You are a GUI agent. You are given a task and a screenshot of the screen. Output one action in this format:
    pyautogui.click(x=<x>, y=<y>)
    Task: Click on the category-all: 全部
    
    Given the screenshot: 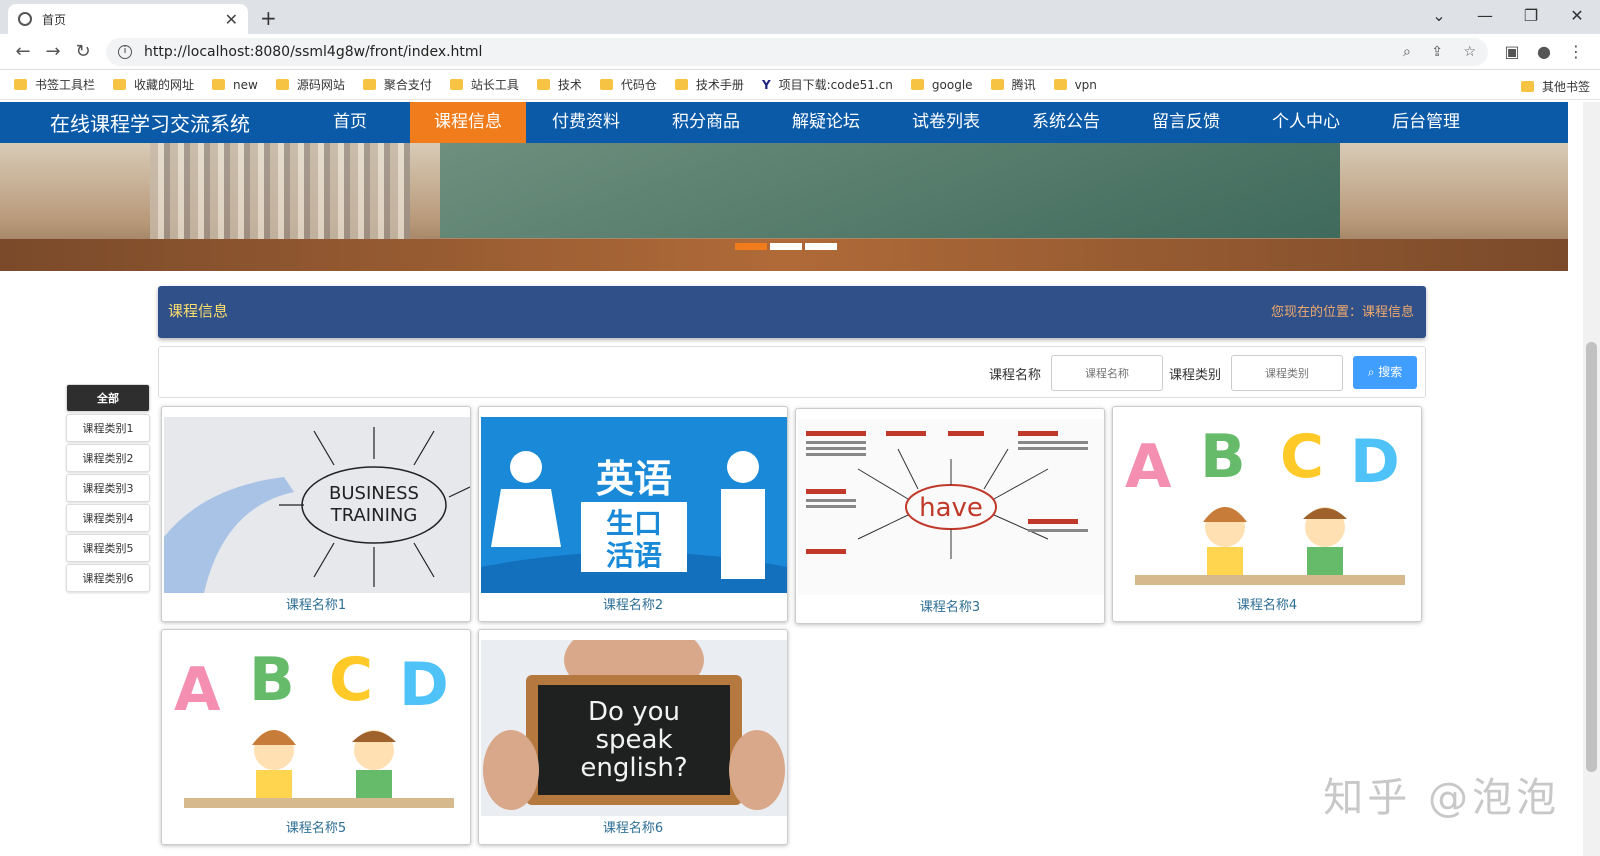 What is the action you would take?
    pyautogui.click(x=108, y=398)
    